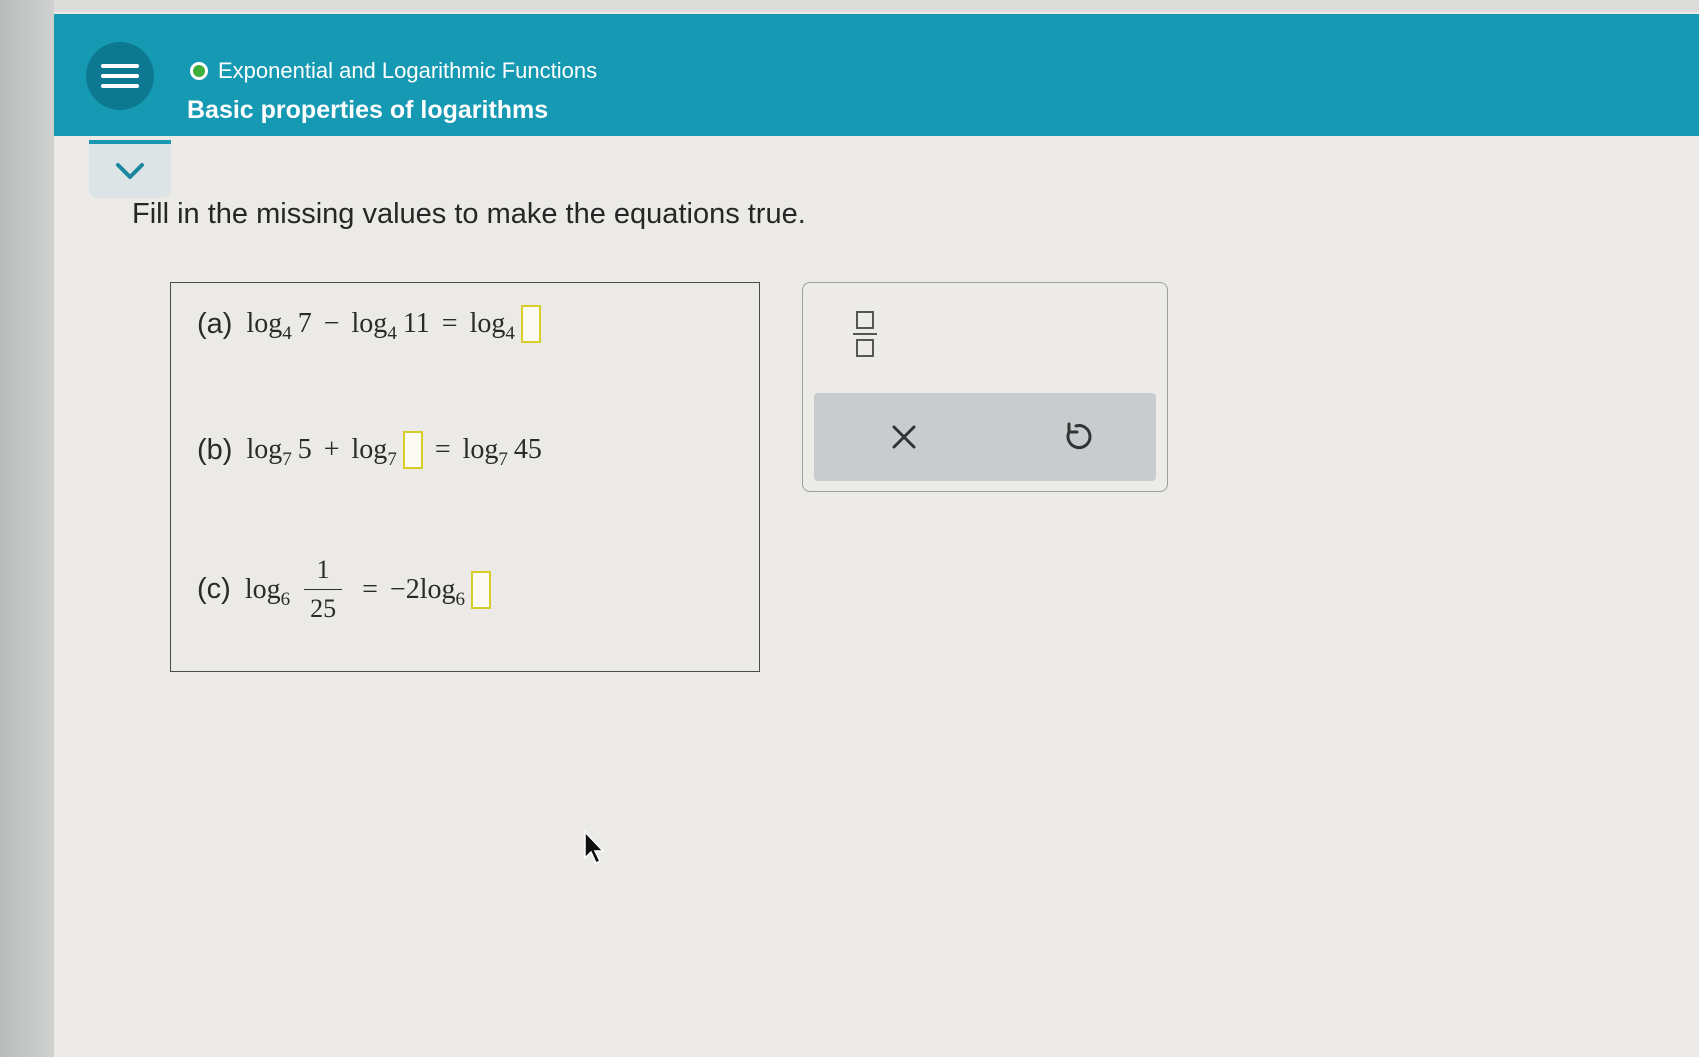 This screenshot has width=1699, height=1057. What do you see at coordinates (215, 323) in the screenshot?
I see `label-a: (a)` at bounding box center [215, 323].